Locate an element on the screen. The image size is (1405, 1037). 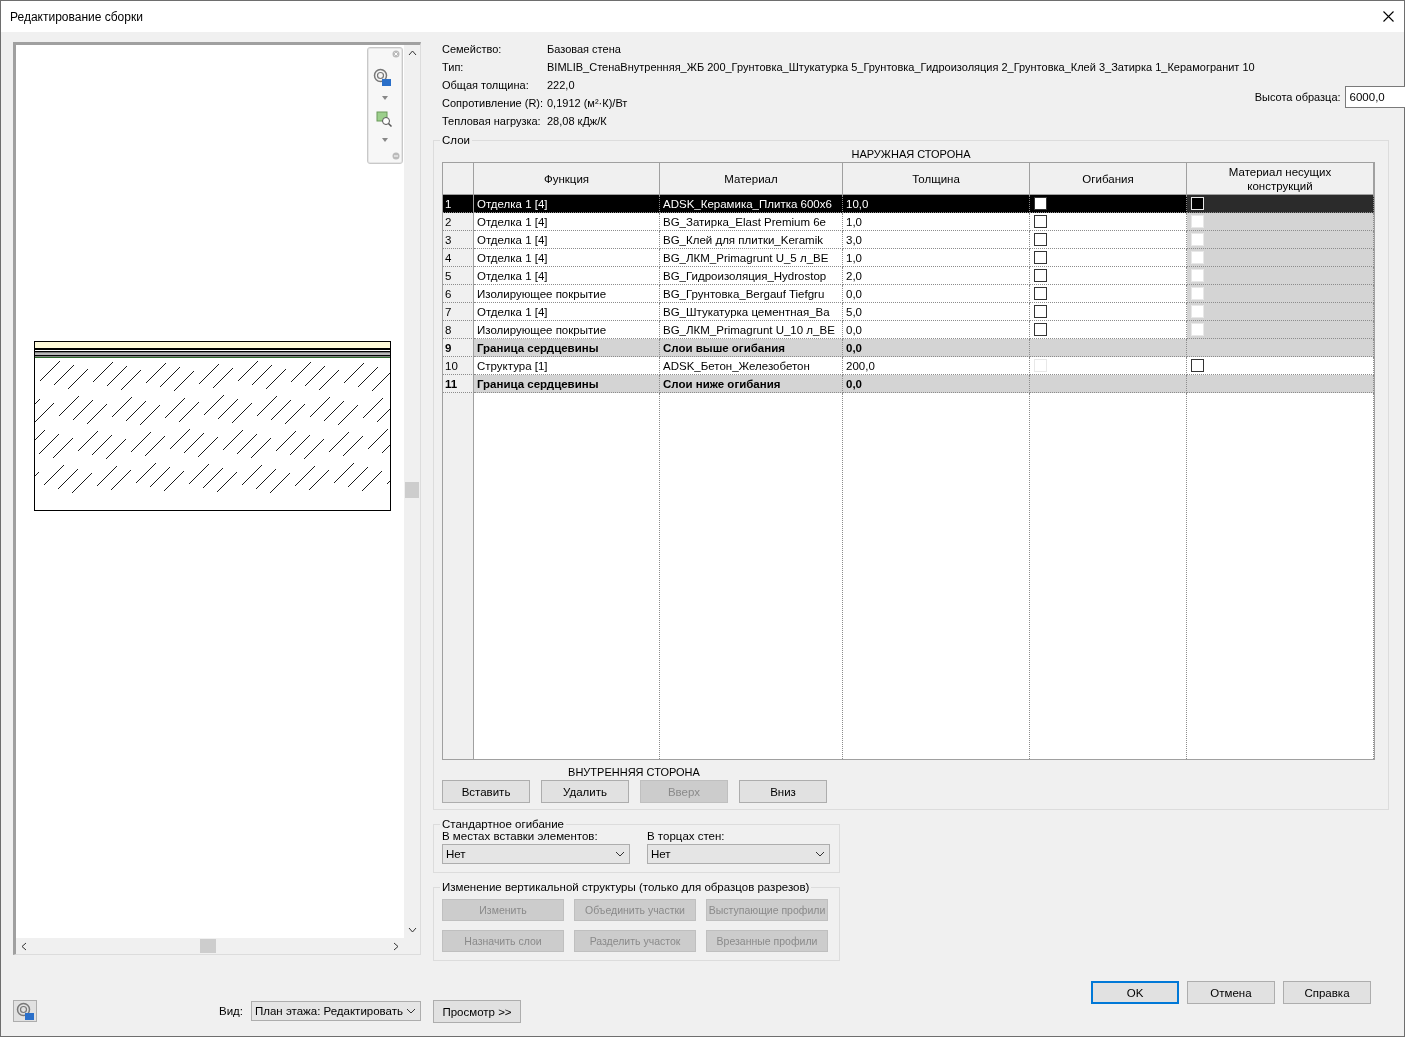
layer-row: 1 Отделка 1 [4] ADSK_Керамика_Плитка 600х6 10,0 is located at coordinates (908, 204).